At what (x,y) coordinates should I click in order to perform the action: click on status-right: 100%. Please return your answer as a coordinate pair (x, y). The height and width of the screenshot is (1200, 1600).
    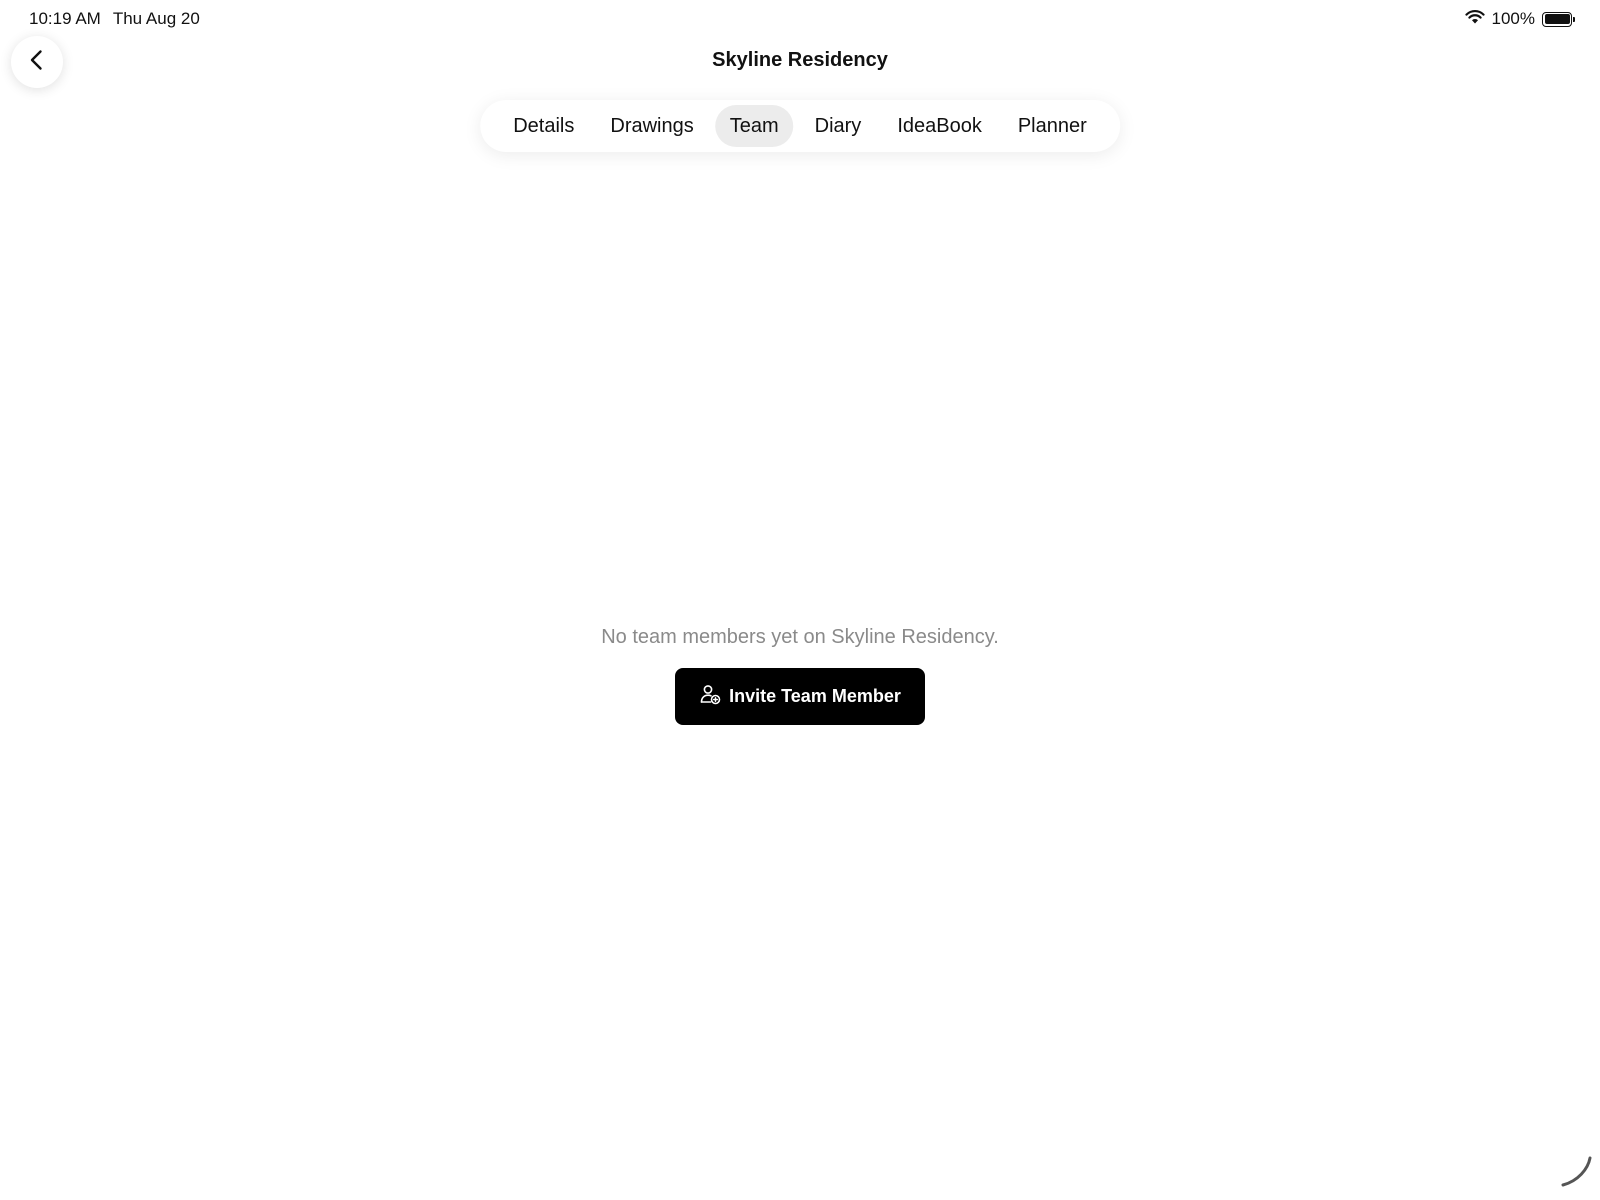
    Looking at the image, I should click on (1519, 19).